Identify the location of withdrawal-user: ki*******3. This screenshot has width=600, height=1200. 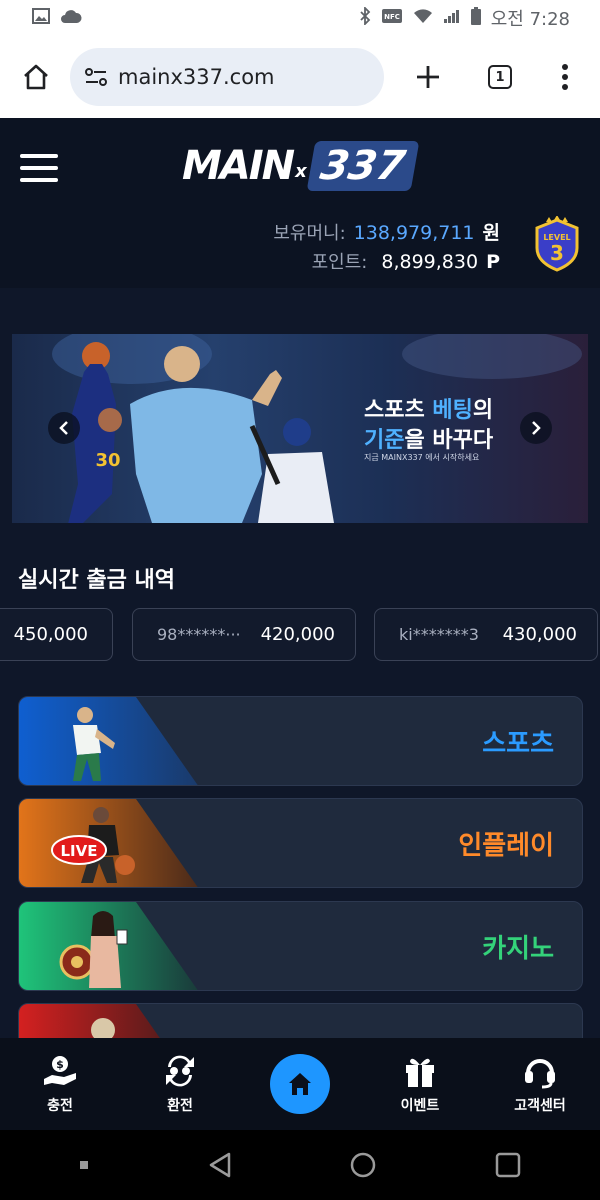
(439, 634).